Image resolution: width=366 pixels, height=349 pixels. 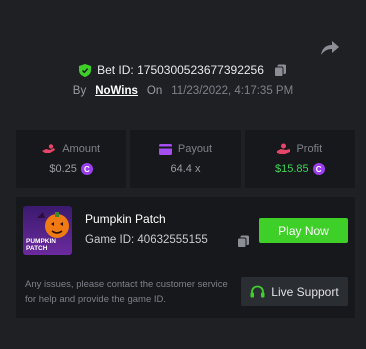 I want to click on bet-id: Bet ID: 1750300523677392256, so click(x=180, y=70).